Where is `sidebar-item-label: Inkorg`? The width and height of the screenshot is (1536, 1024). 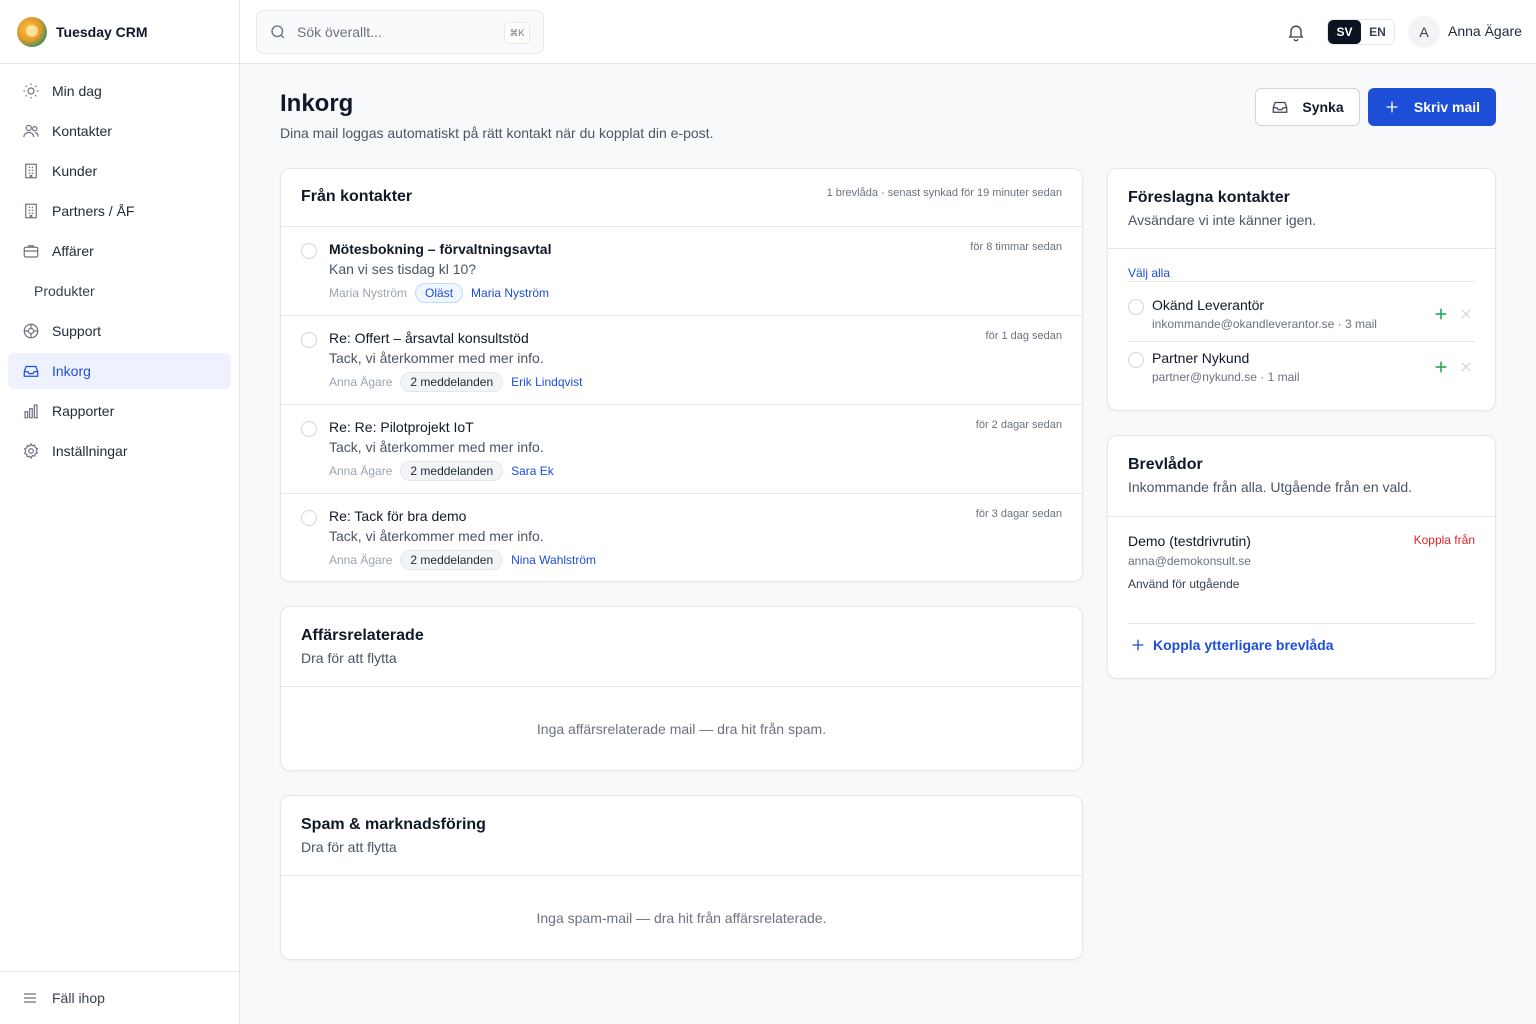 sidebar-item-label: Inkorg is located at coordinates (71, 371).